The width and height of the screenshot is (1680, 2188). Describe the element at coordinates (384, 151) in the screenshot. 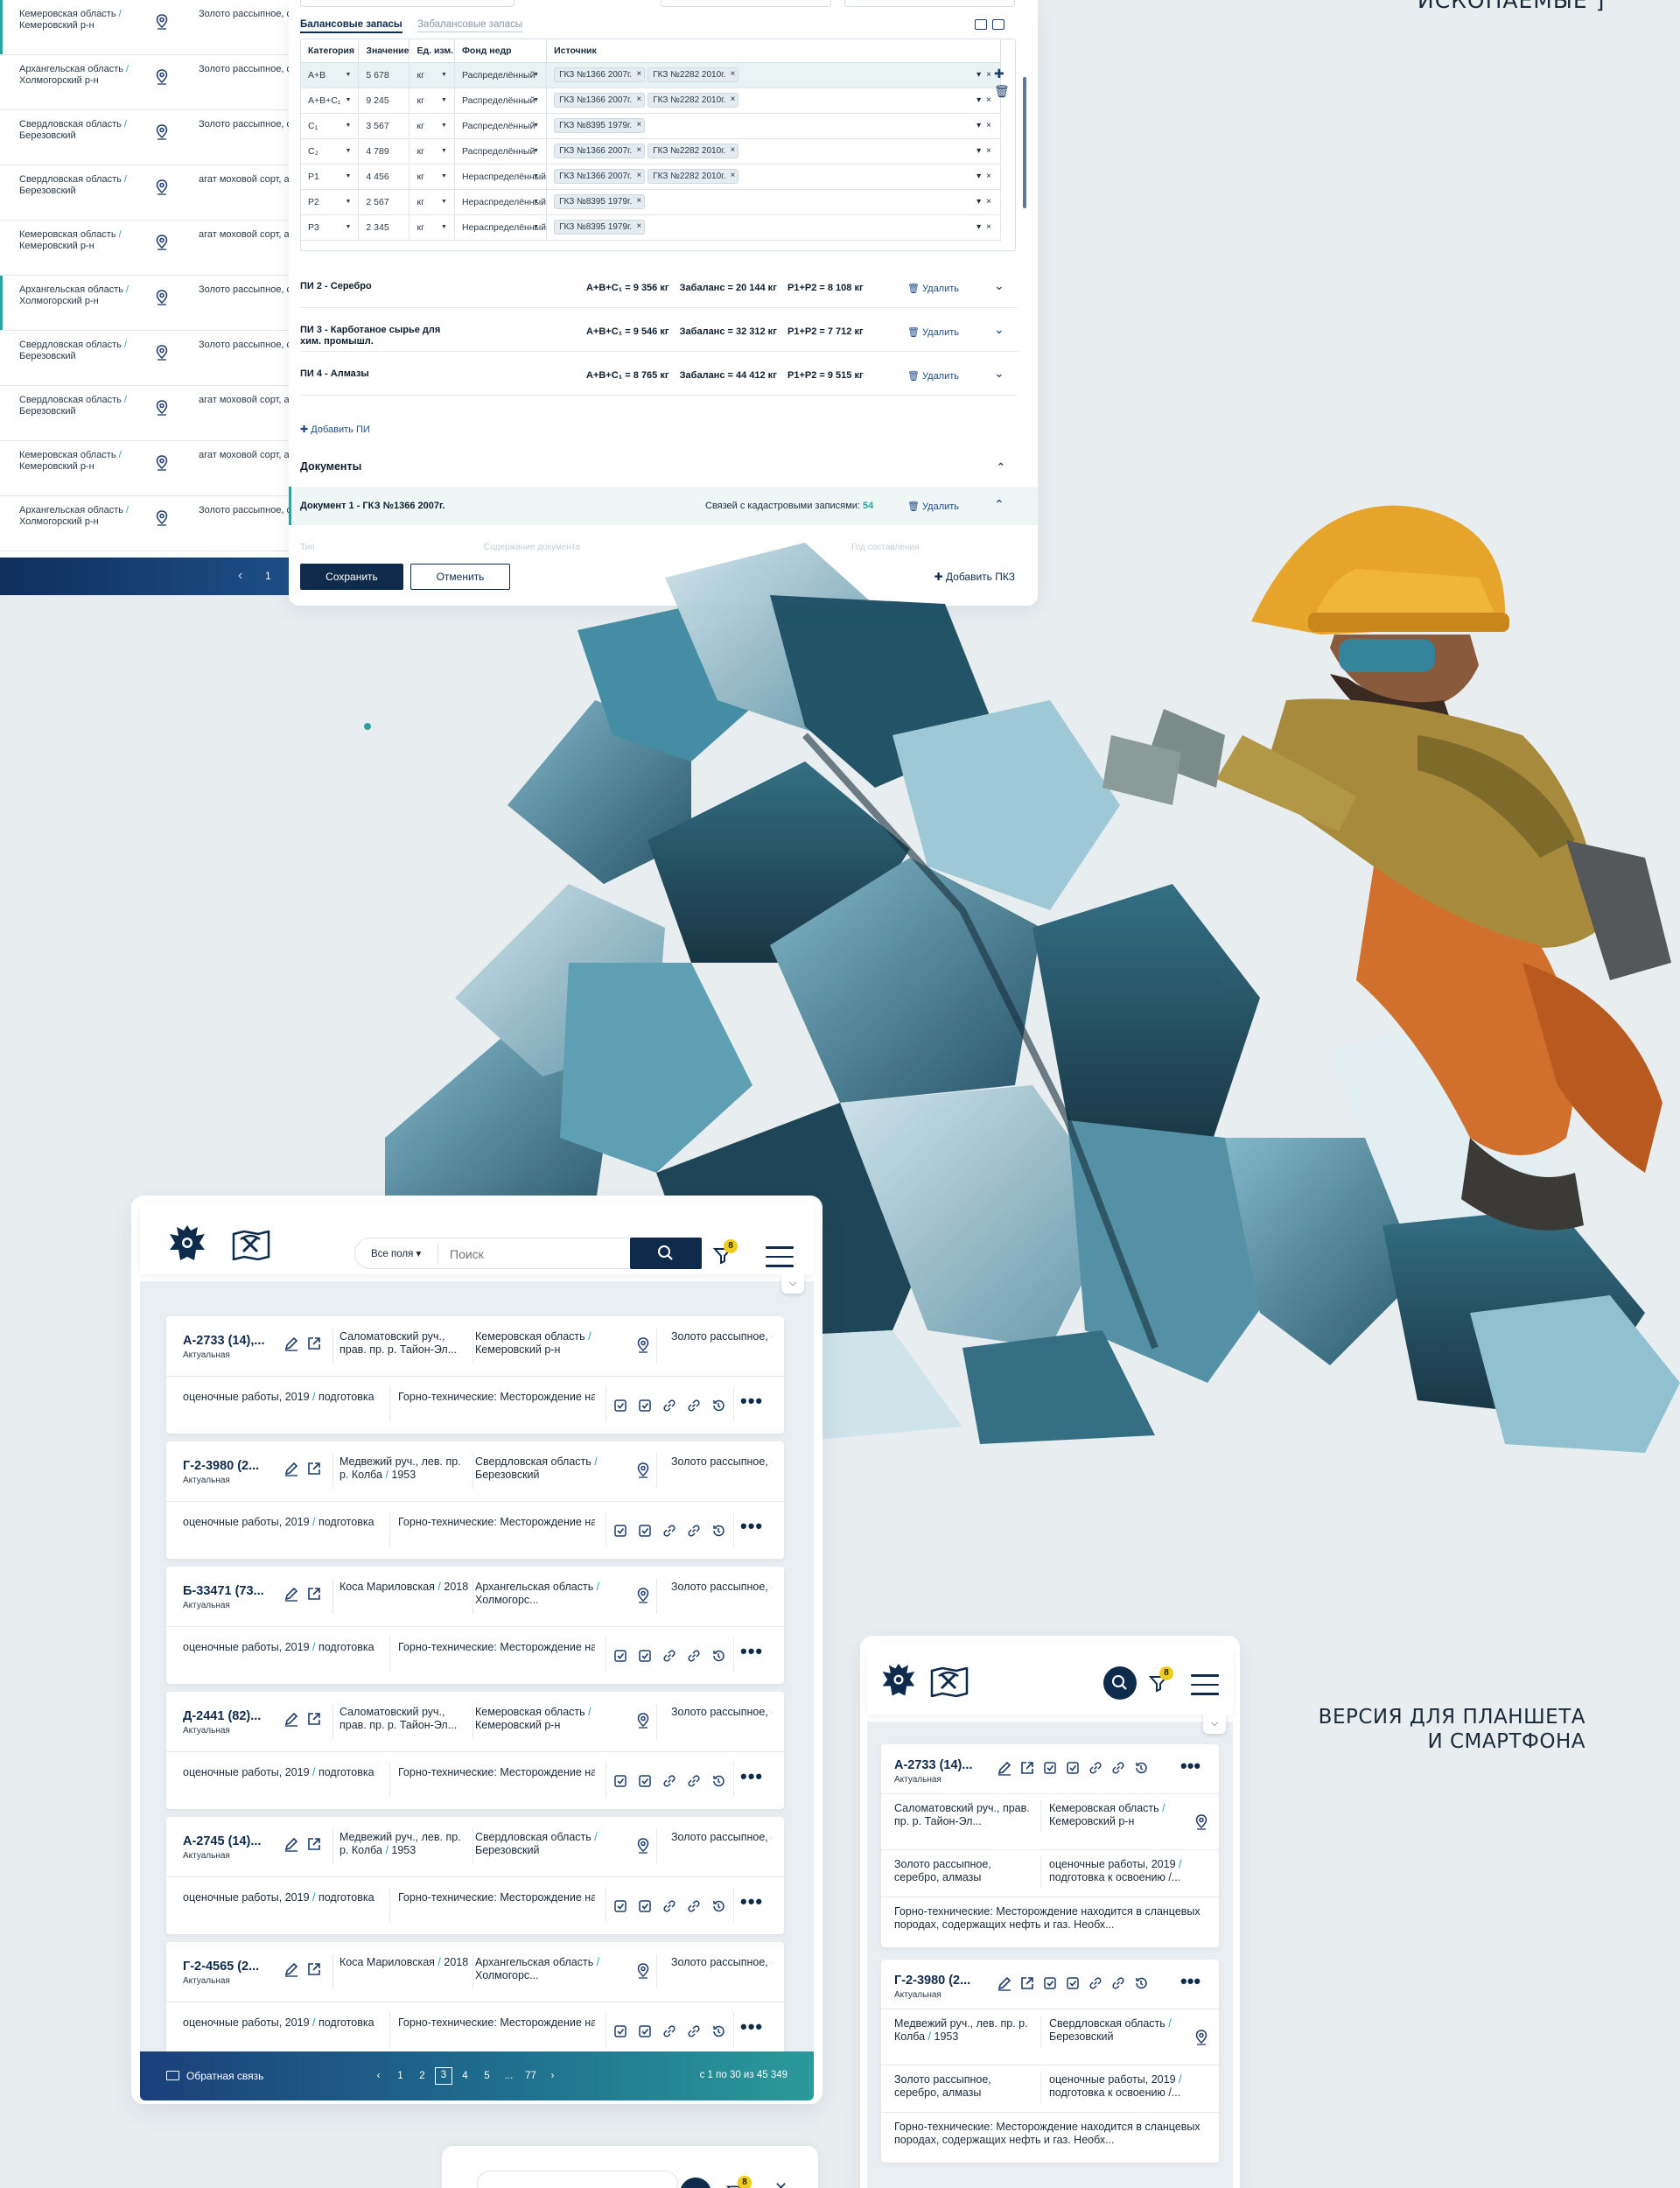

I see `value-cell: 4 789` at that location.